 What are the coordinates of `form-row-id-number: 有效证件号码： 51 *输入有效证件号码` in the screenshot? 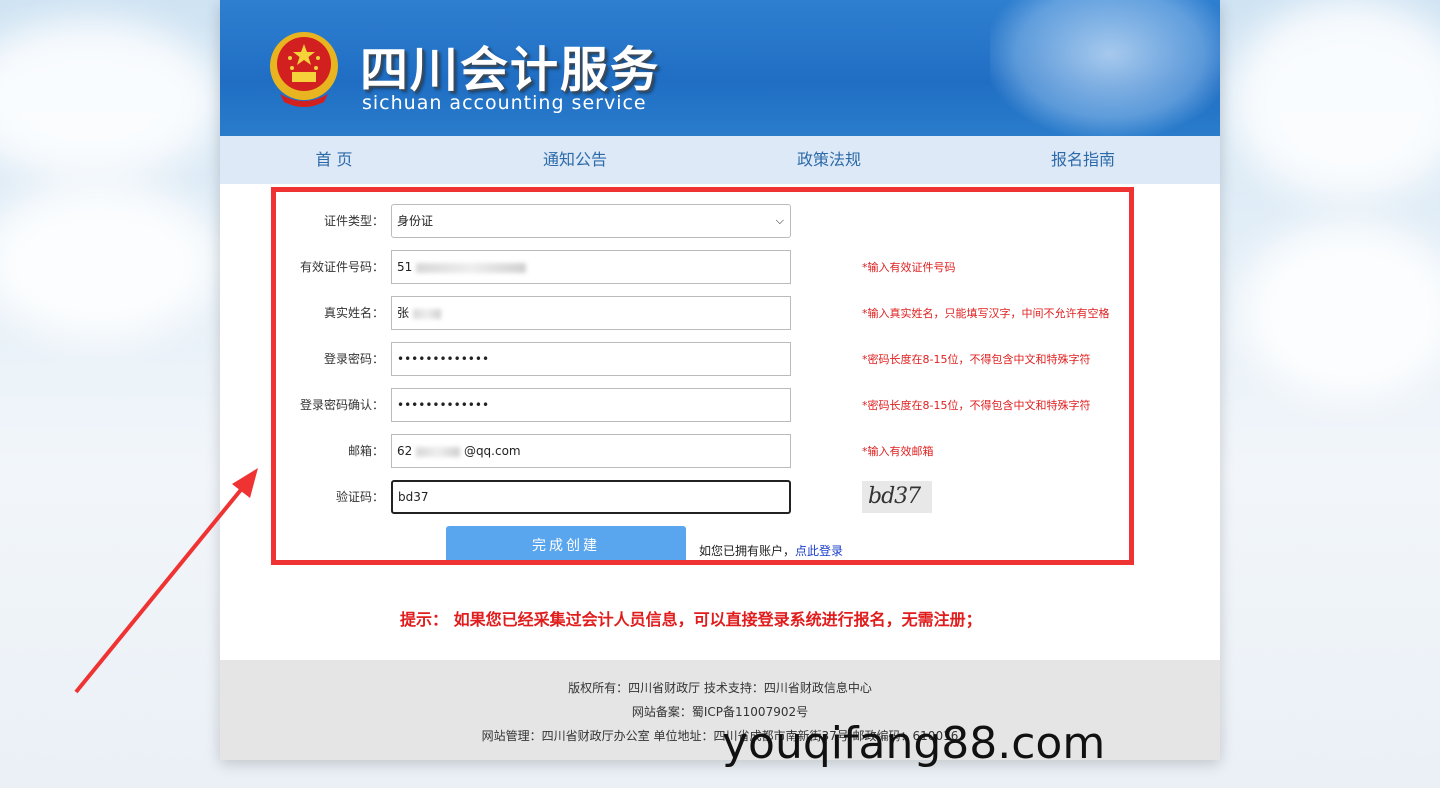 It's located at (702, 267).